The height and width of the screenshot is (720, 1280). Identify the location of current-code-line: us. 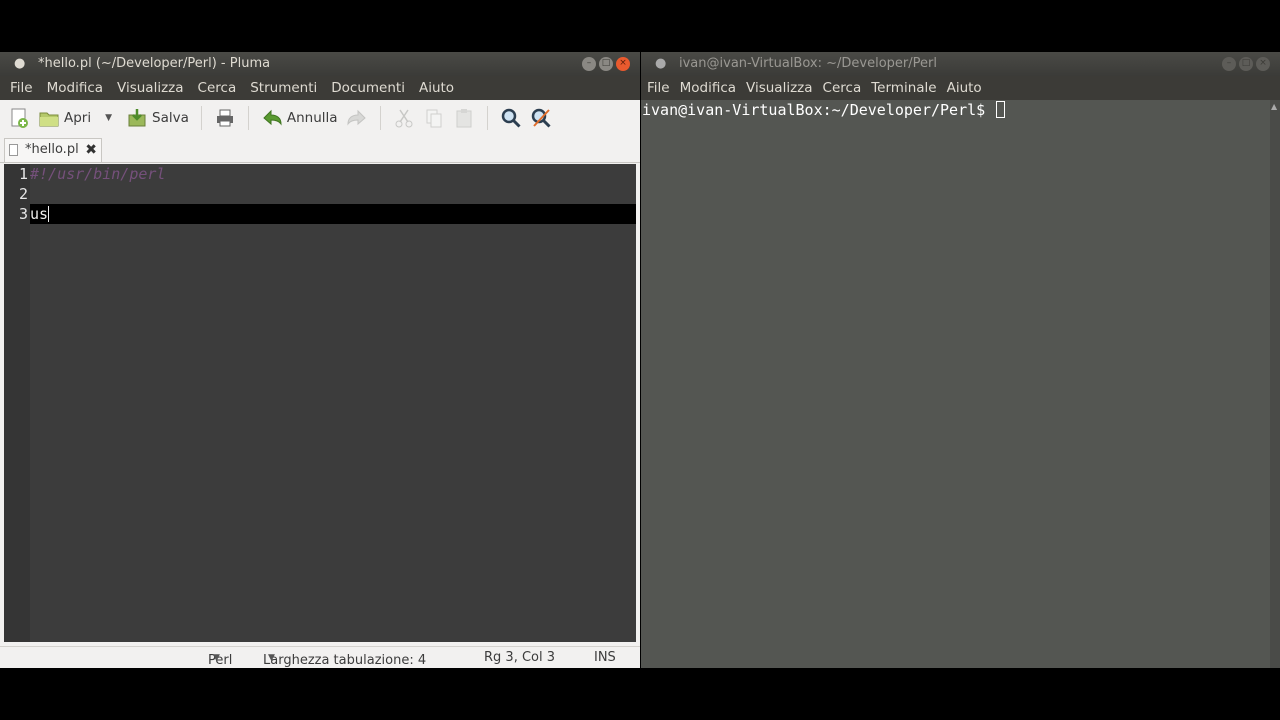
(333, 214).